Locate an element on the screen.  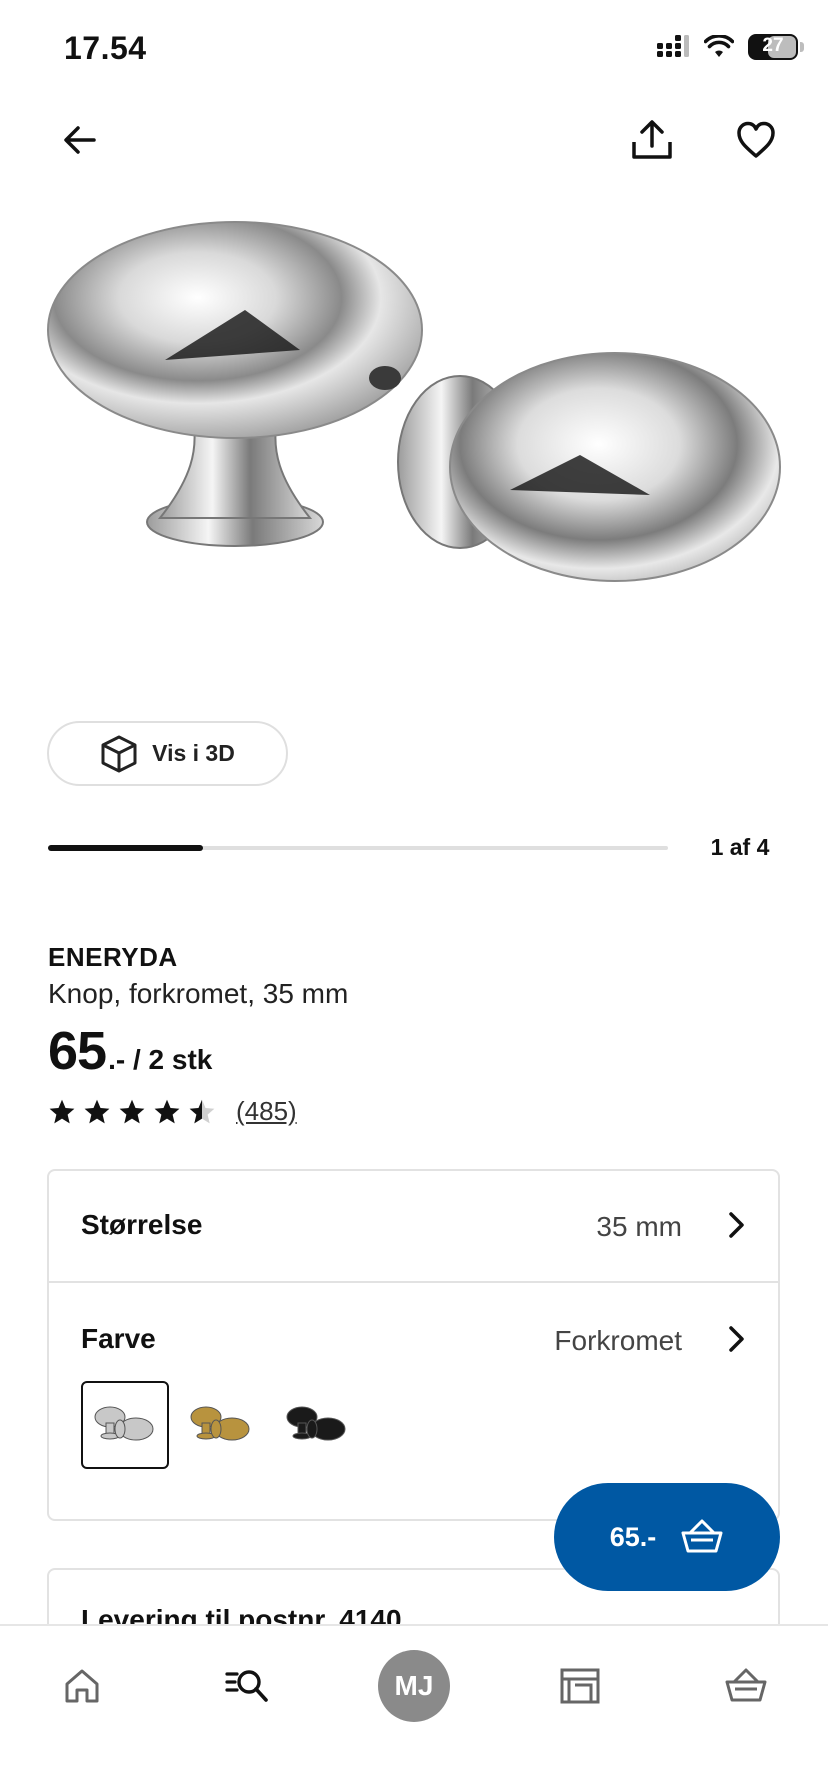
add-to-cart-button: 65.- is located at coordinates (667, 1537).